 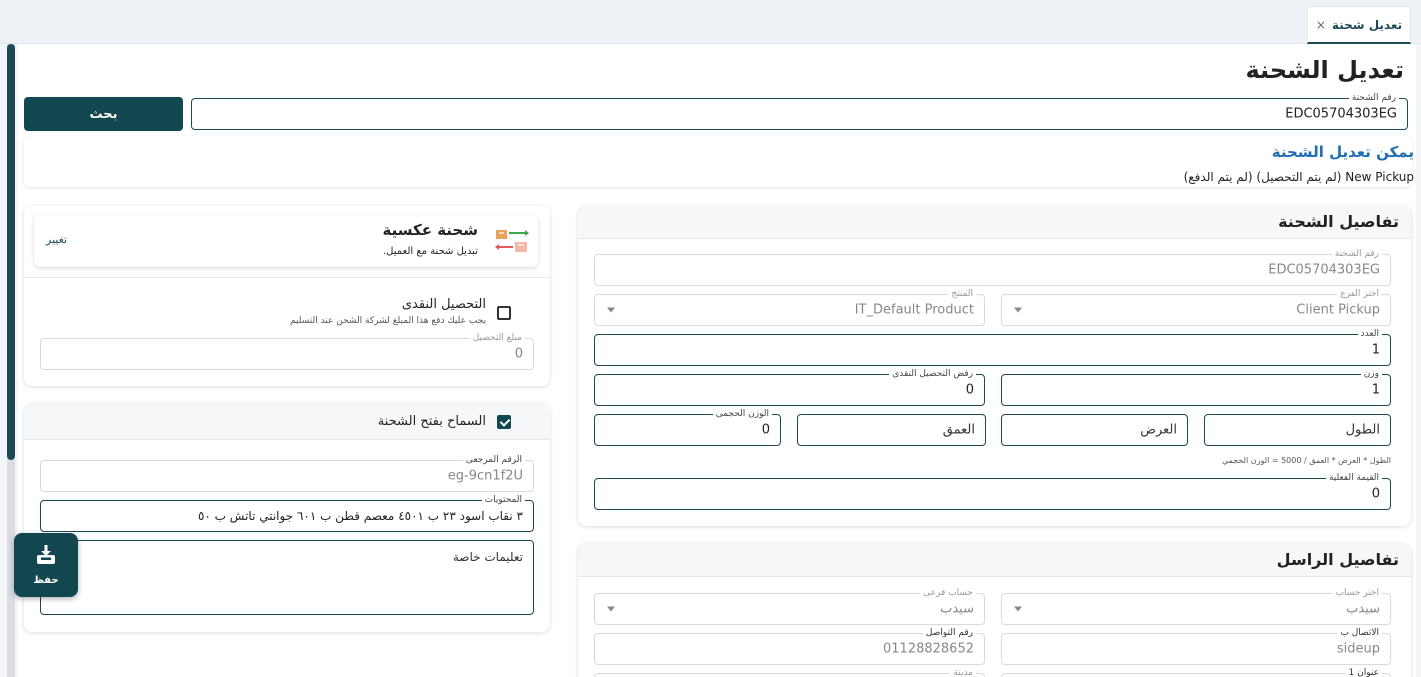 What do you see at coordinates (485, 476) in the screenshot?
I see `field-value: eg-9cn1f2U` at bounding box center [485, 476].